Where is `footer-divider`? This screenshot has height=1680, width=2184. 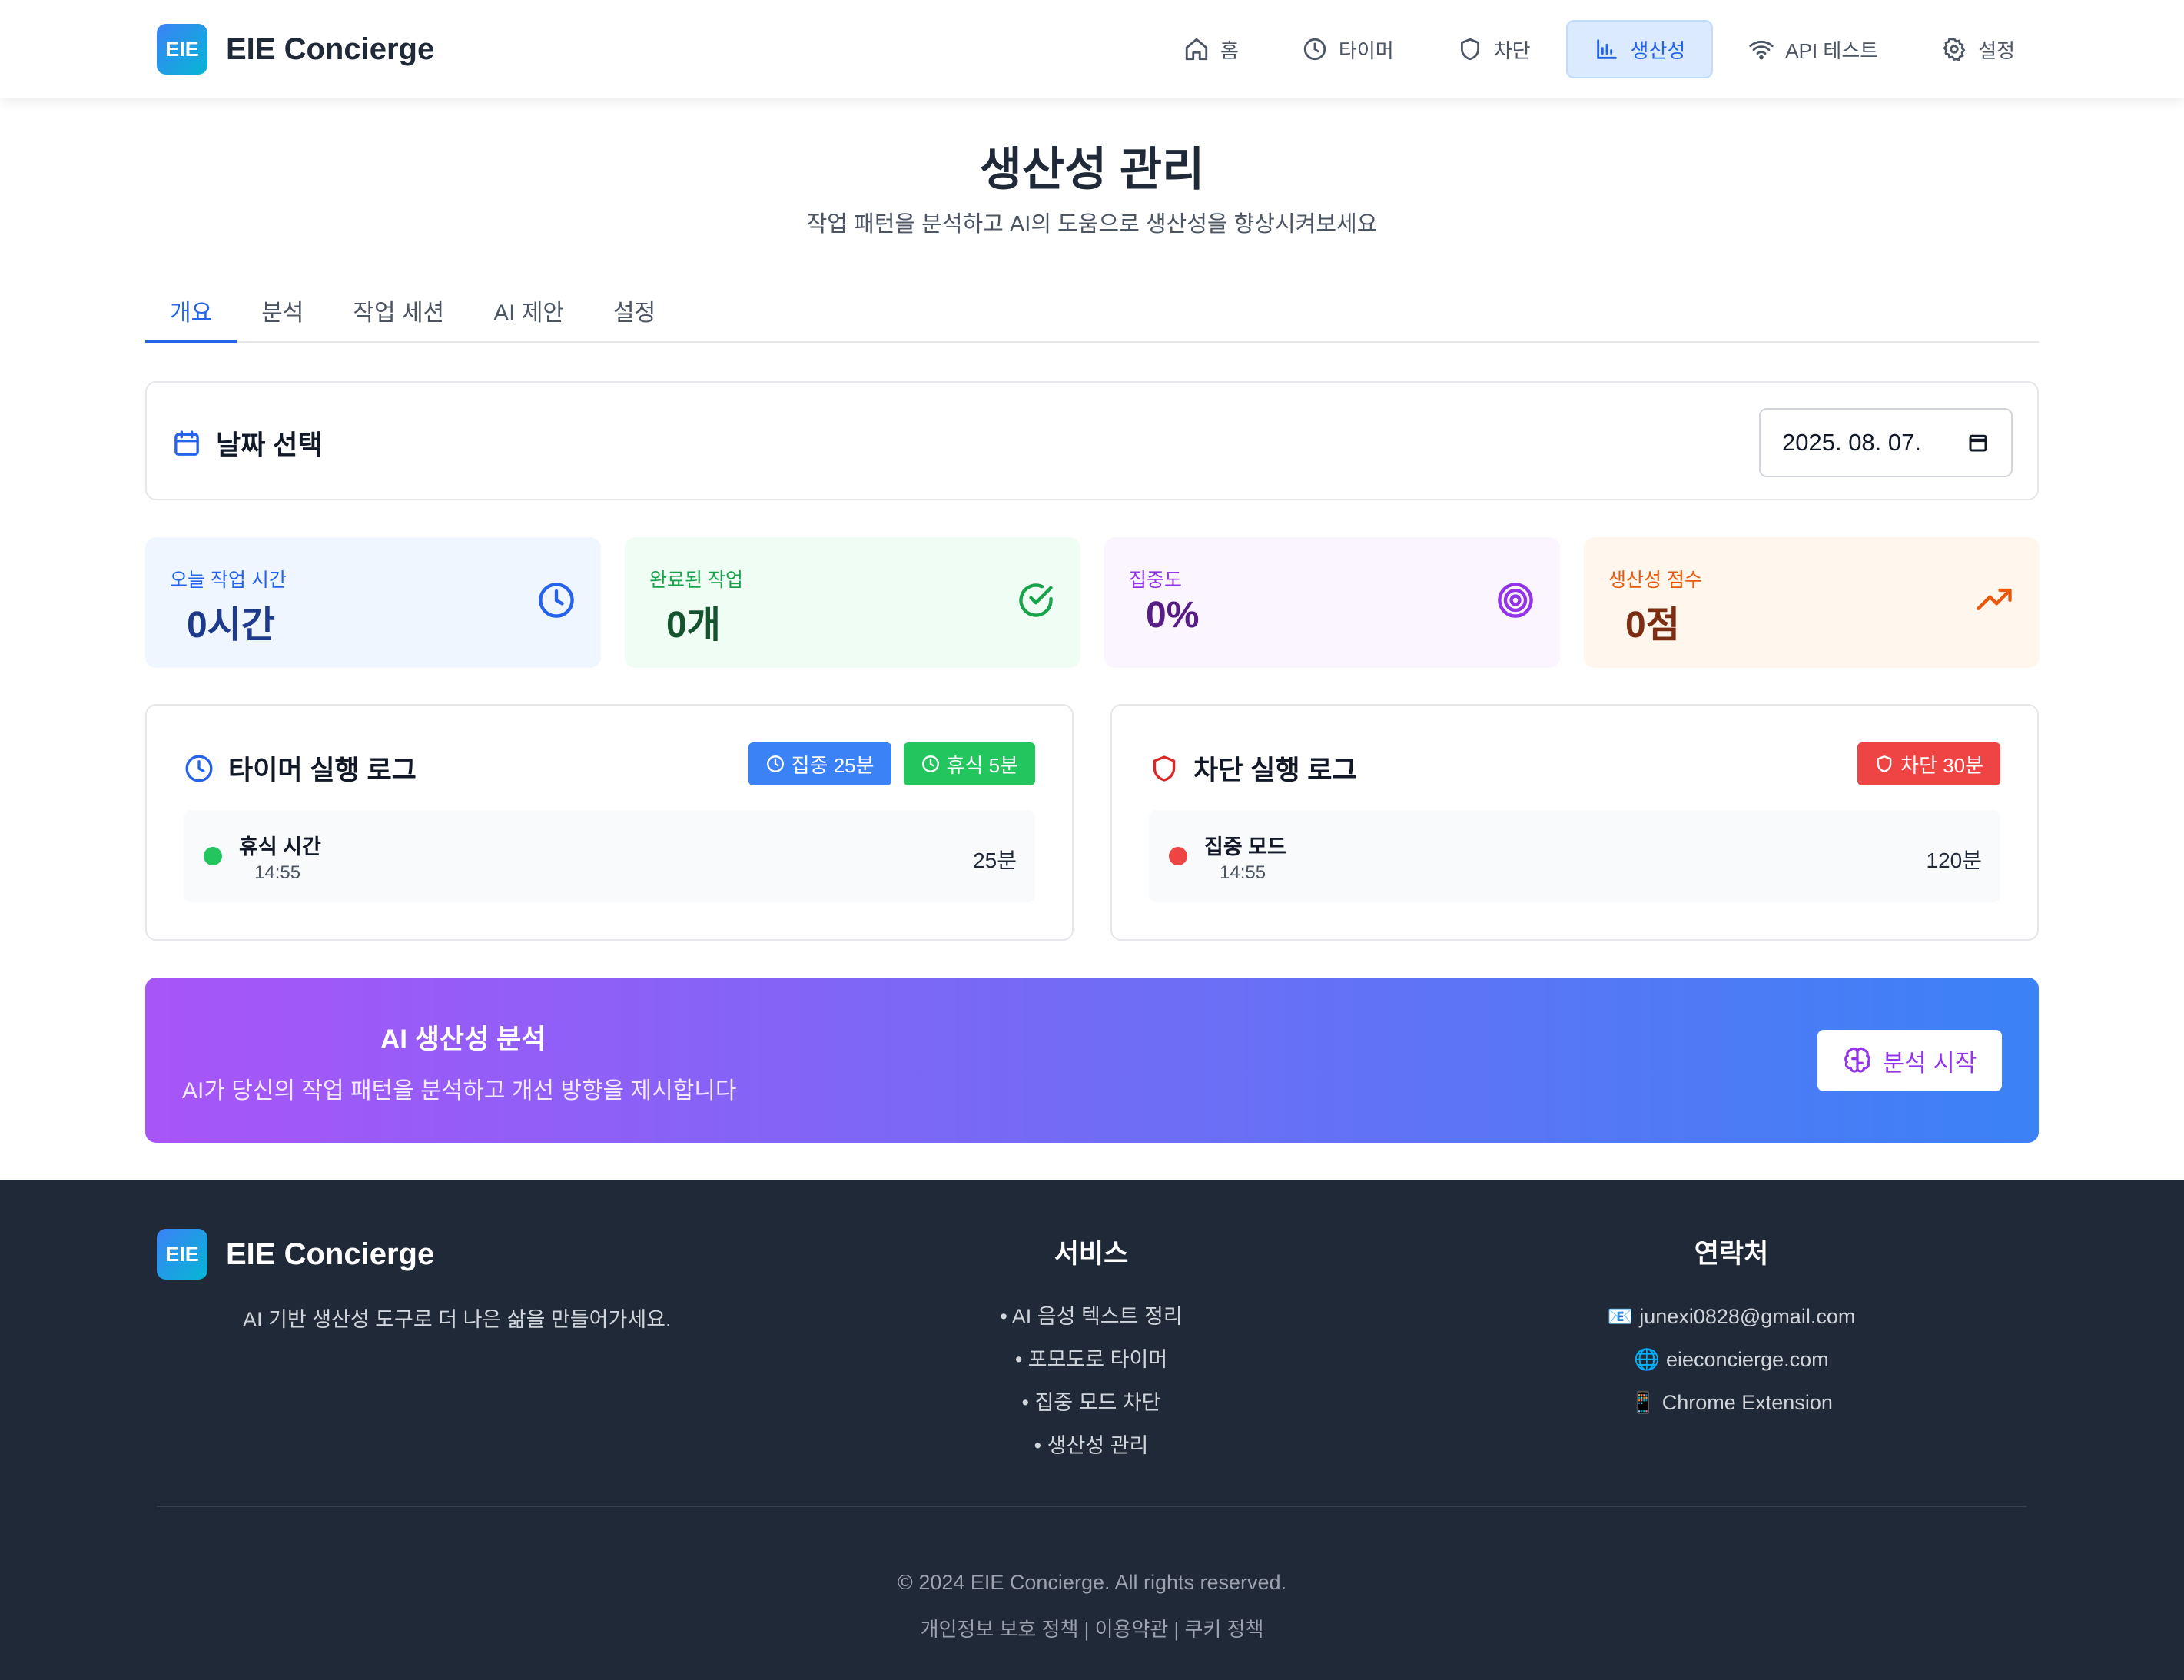
footer-divider is located at coordinates (1092, 1507).